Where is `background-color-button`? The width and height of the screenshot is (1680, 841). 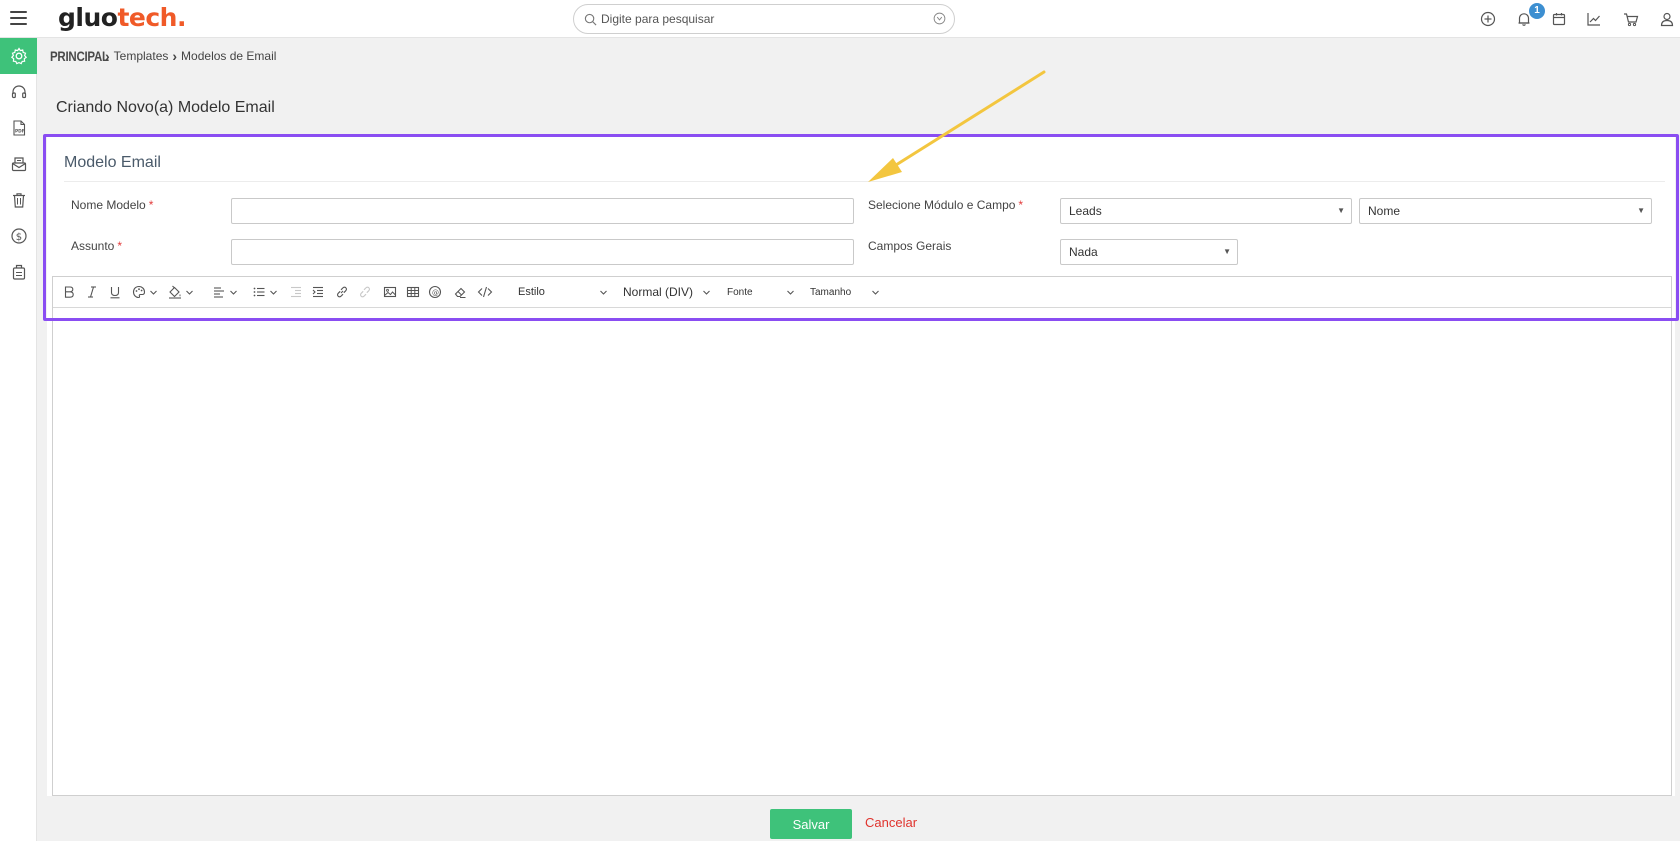 background-color-button is located at coordinates (181, 292).